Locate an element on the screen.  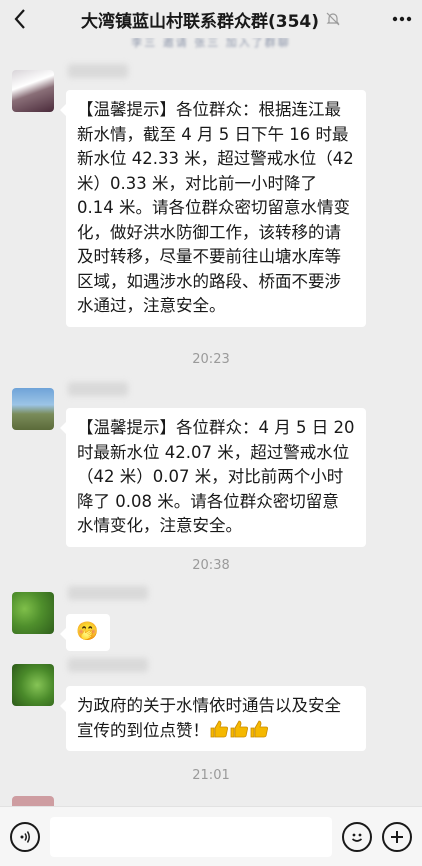
message-bubble: 为政府的关于水情依时通告以及安全宣传的到位点赞！ is located at coordinates (213, 718).